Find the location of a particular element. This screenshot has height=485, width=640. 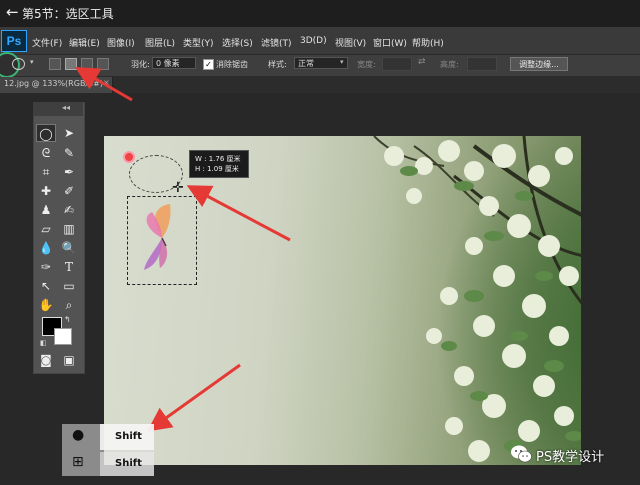

blur-tool-icon: 💧 is located at coordinates (46, 248).